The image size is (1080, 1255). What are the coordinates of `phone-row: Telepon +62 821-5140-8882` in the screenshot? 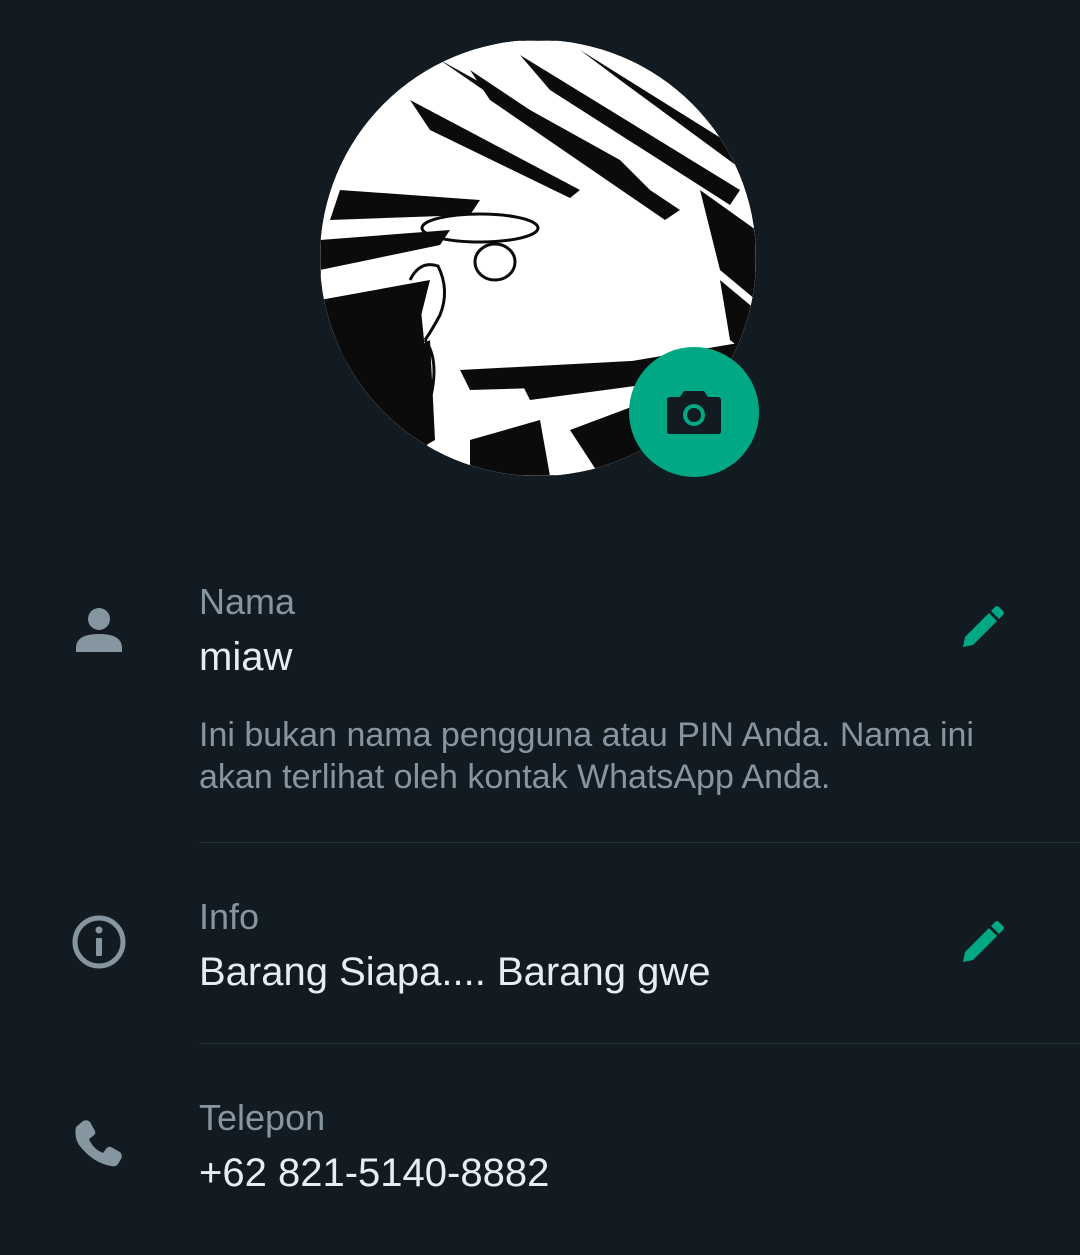 It's located at (540, 1164).